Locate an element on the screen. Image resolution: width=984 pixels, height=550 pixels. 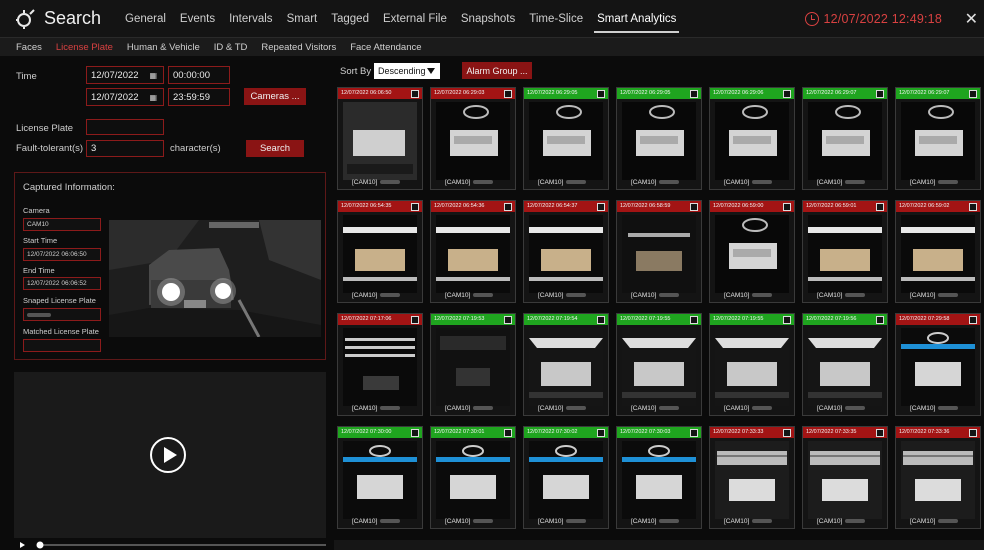
result-card: 12/07/2022 07:17:06 [CAM10] is located at coordinates (380, 364).